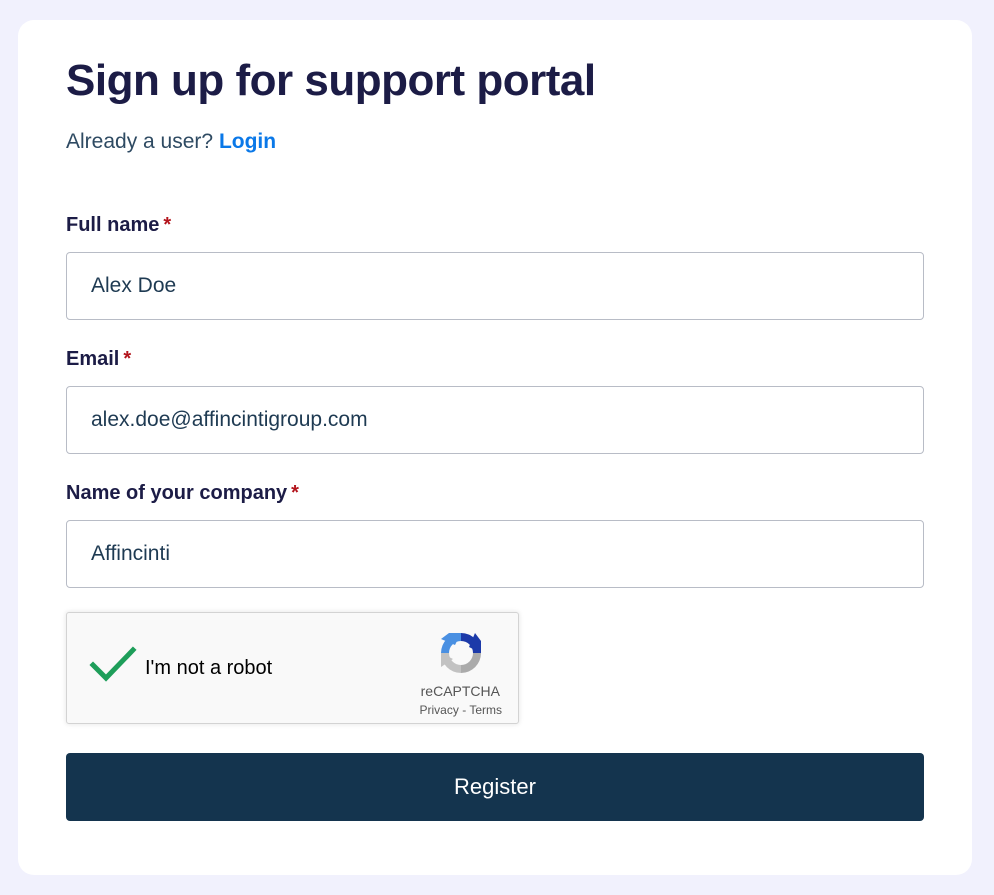  What do you see at coordinates (495, 420) in the screenshot?
I see `email-input` at bounding box center [495, 420].